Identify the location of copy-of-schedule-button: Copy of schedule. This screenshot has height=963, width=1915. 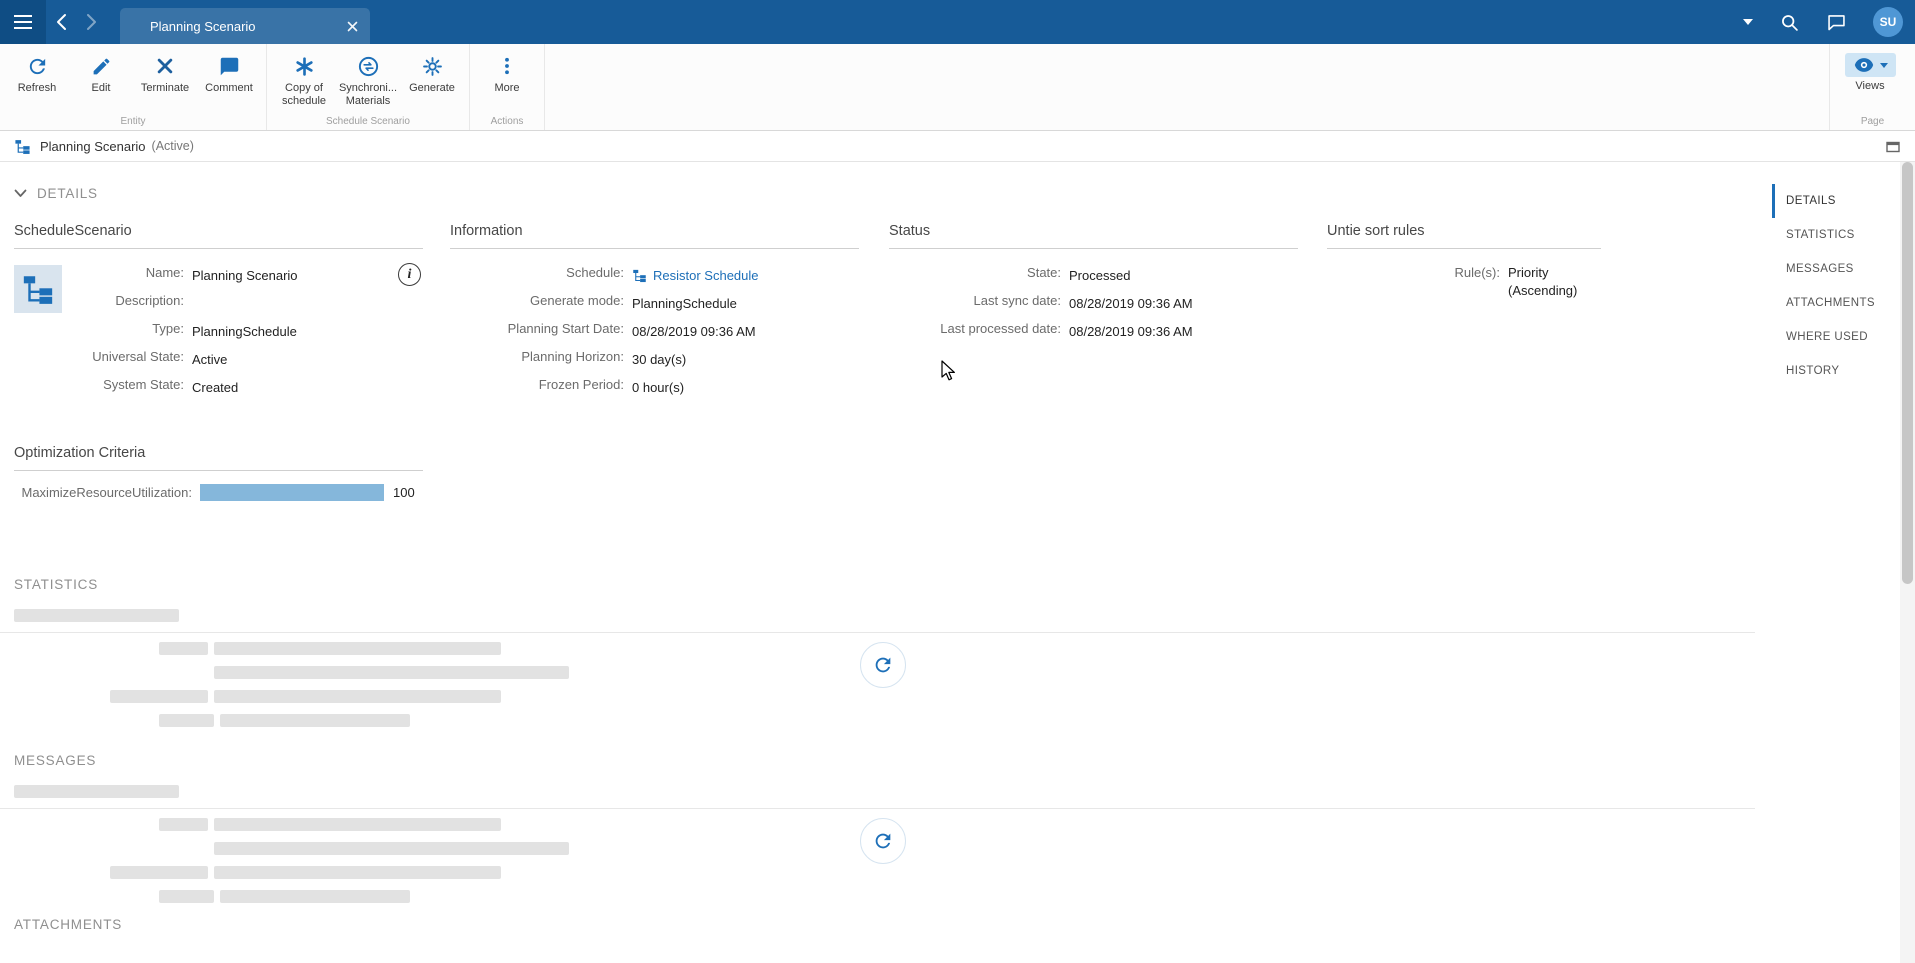
(304, 77).